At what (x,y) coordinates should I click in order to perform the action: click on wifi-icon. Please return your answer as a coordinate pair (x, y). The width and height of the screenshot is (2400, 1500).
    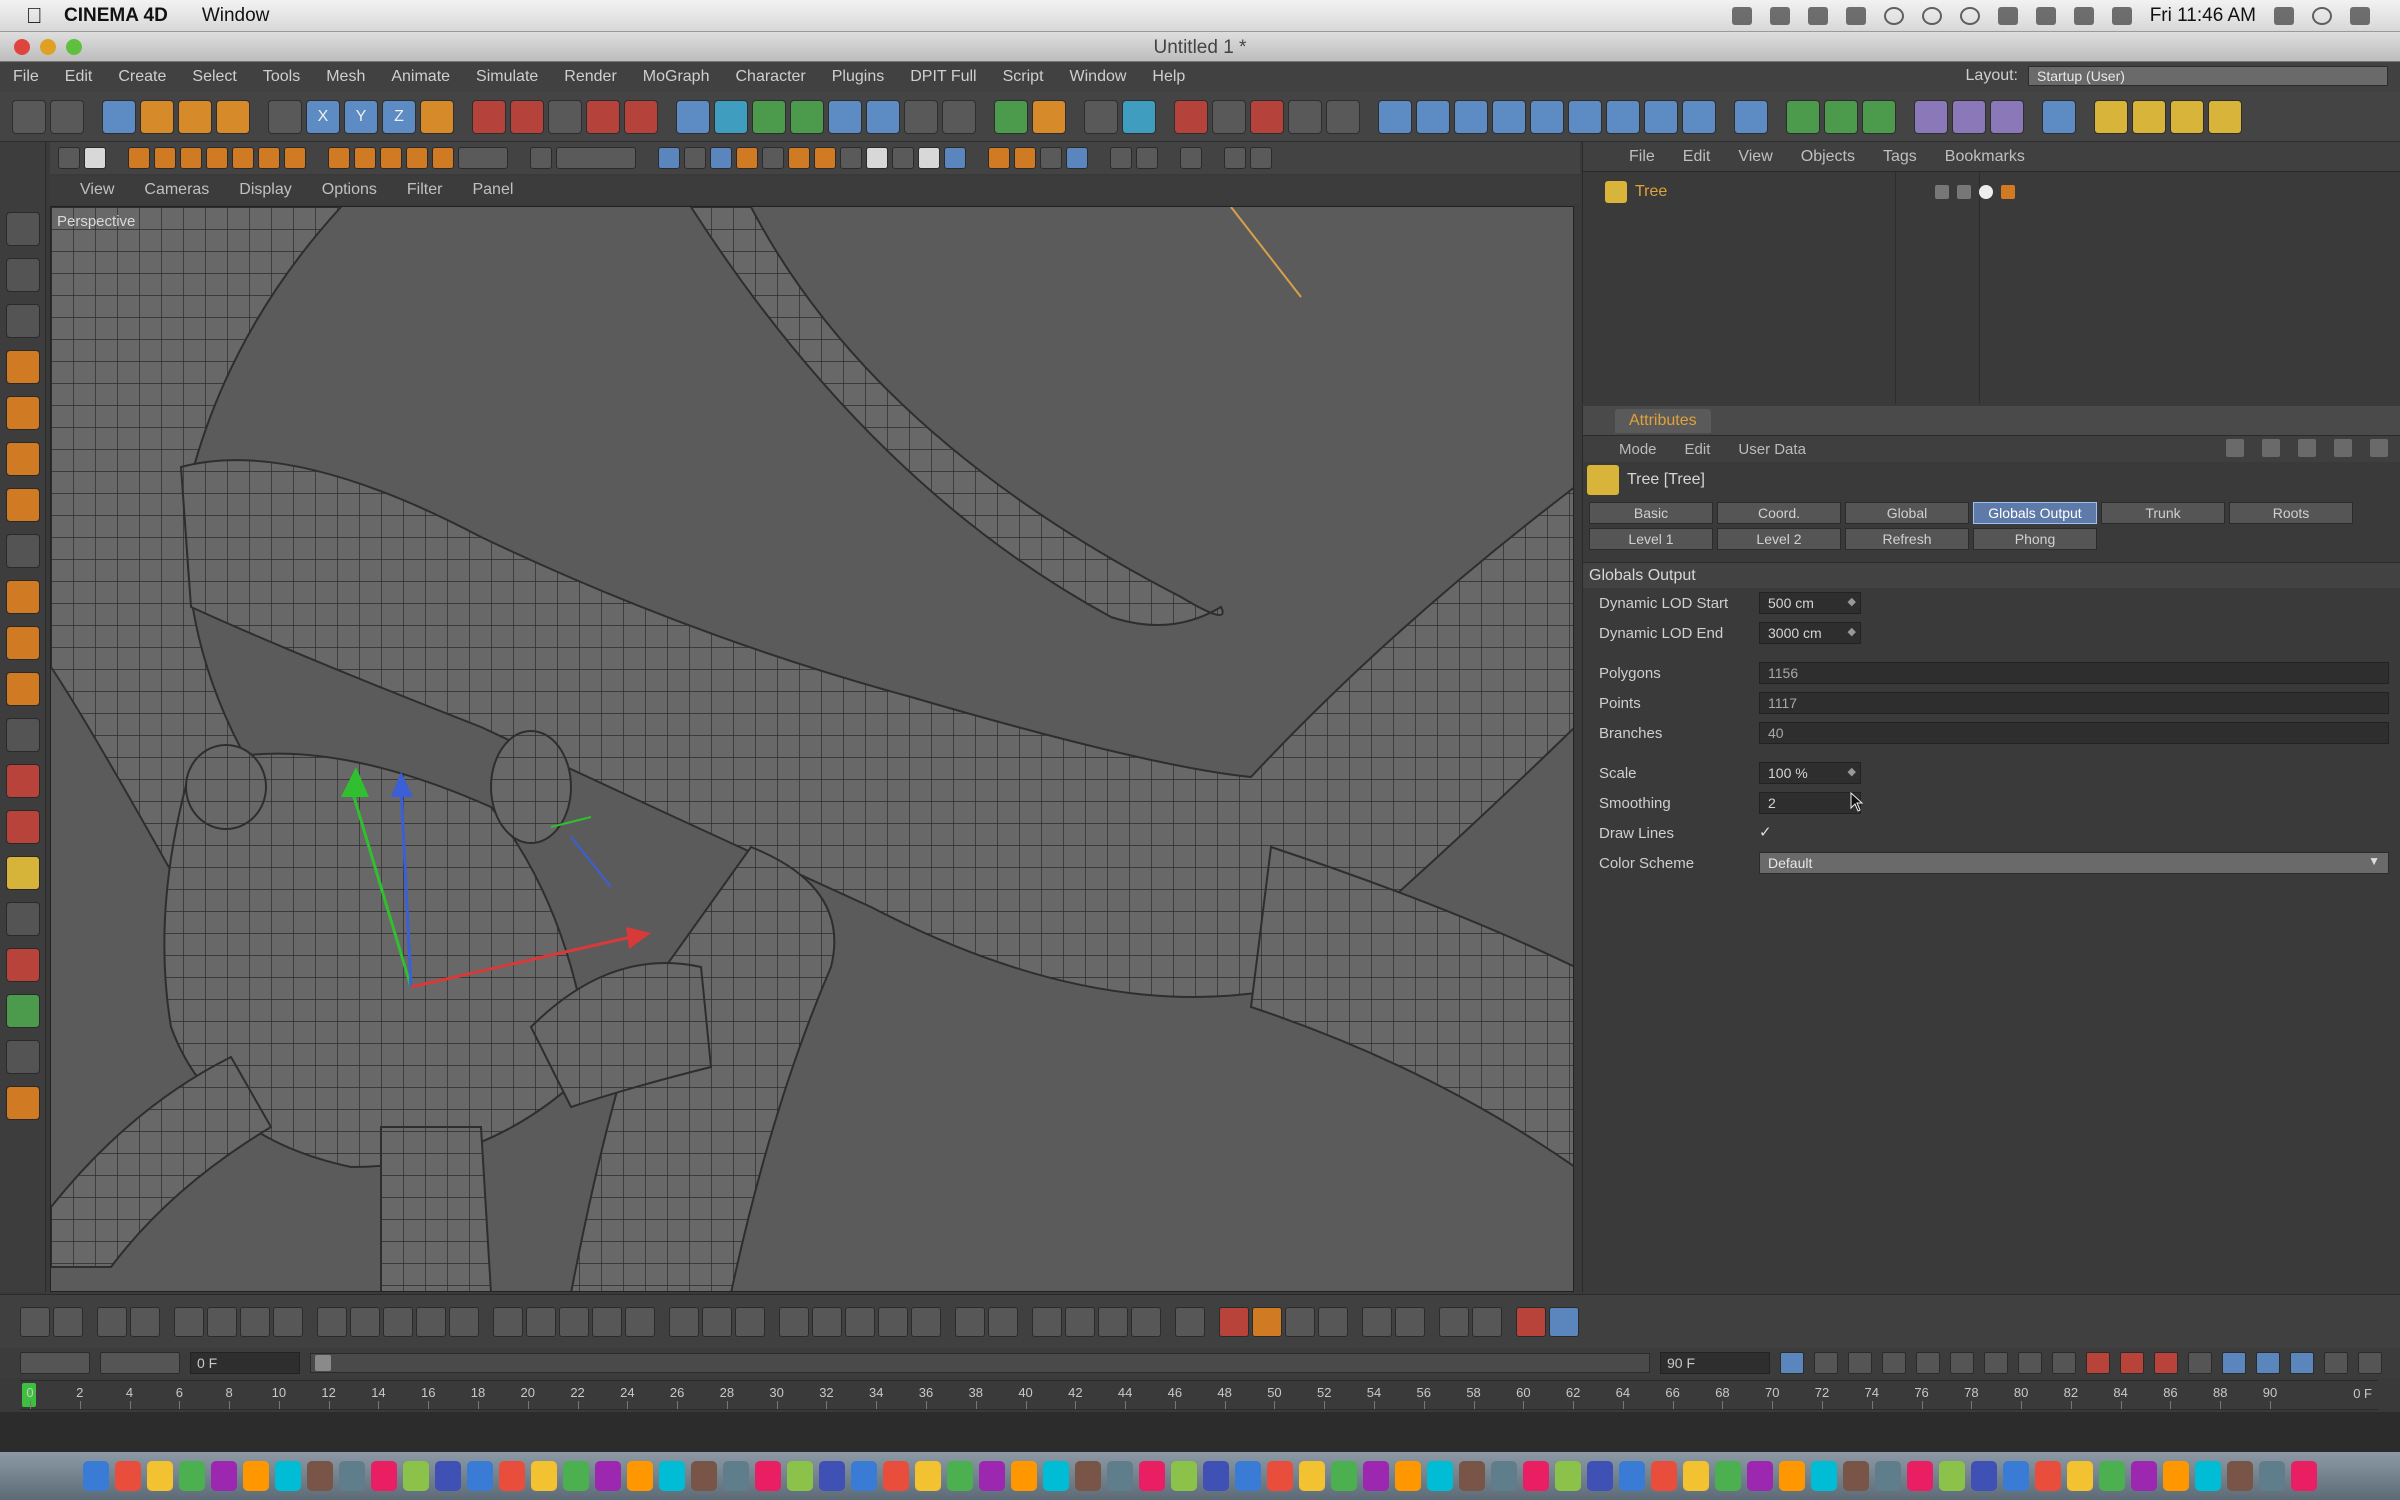
    Looking at the image, I should click on (2045, 16).